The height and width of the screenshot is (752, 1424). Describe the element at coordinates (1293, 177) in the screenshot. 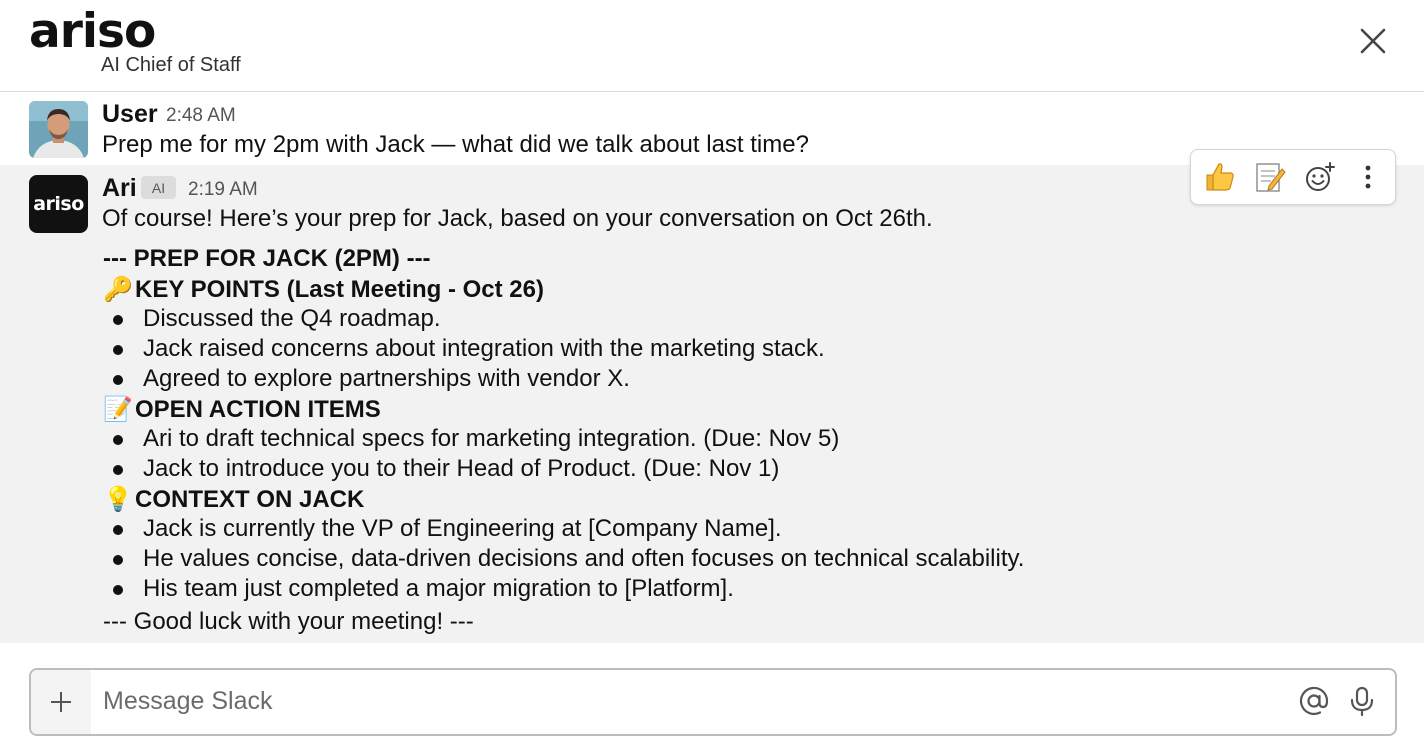

I see `message-actions-toolbar` at that location.